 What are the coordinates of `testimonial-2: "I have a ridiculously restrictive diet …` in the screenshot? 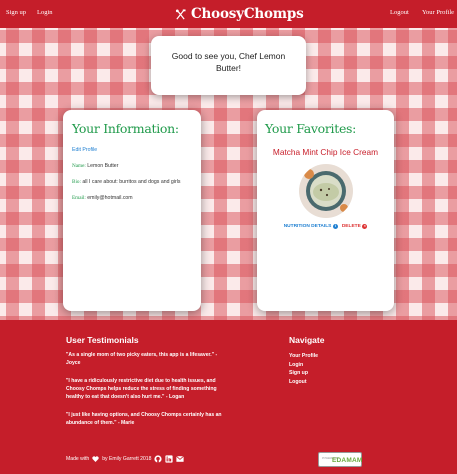 It's located at (141, 389).